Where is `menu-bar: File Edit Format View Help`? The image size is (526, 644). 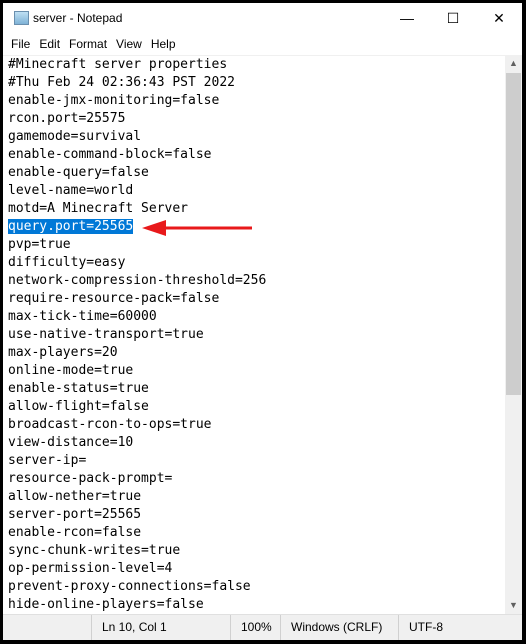
menu-bar: File Edit Format View Help is located at coordinates (262, 43).